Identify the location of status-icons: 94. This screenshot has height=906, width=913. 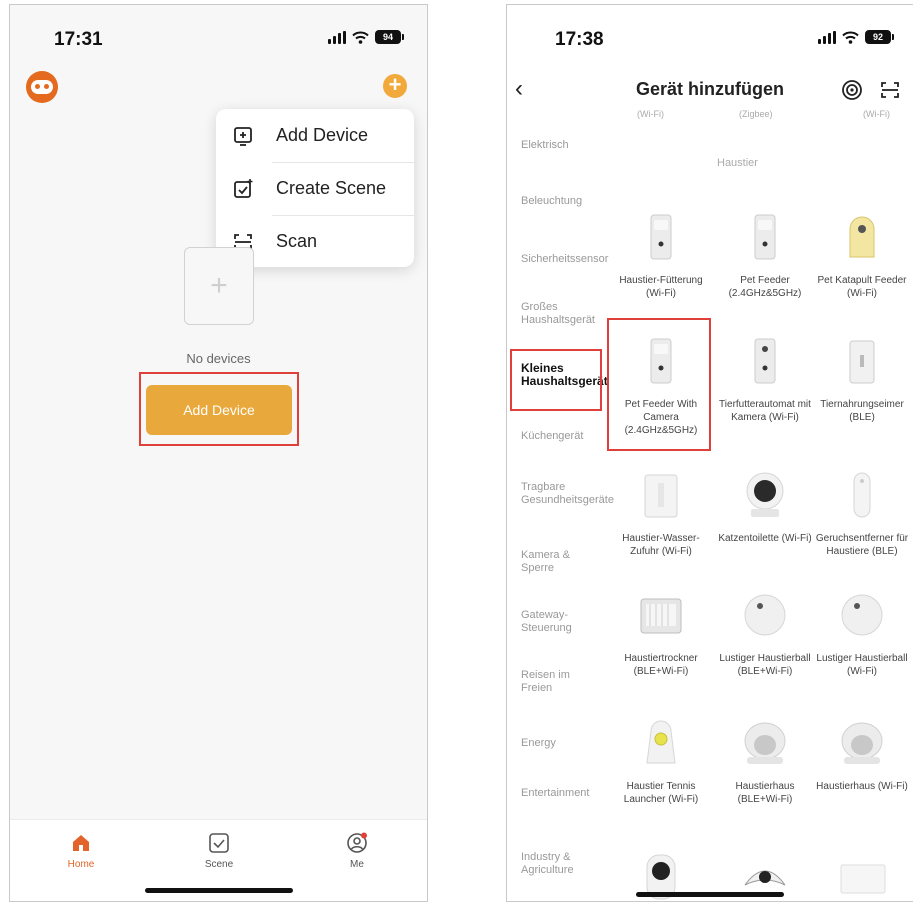
(366, 37).